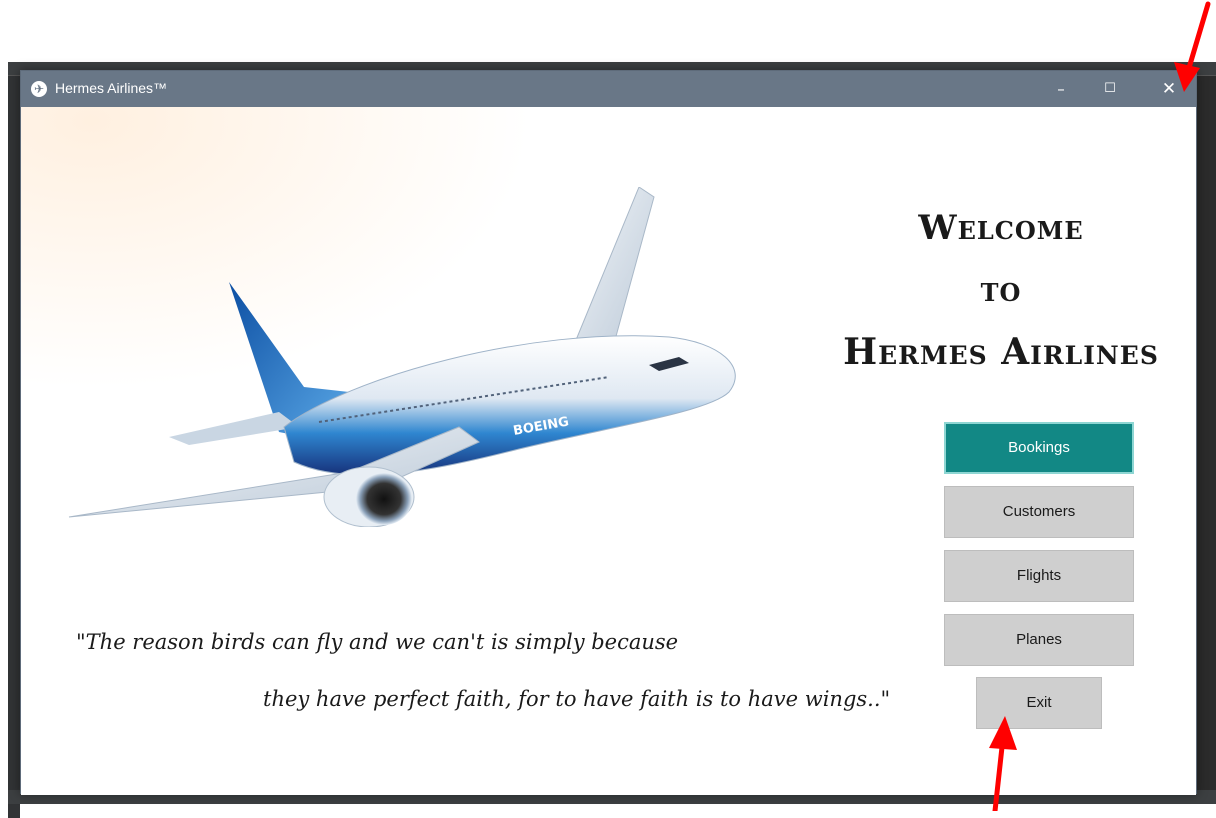 This screenshot has width=1216, height=818. Describe the element at coordinates (1039, 576) in the screenshot. I see `flights-button: Flights` at that location.